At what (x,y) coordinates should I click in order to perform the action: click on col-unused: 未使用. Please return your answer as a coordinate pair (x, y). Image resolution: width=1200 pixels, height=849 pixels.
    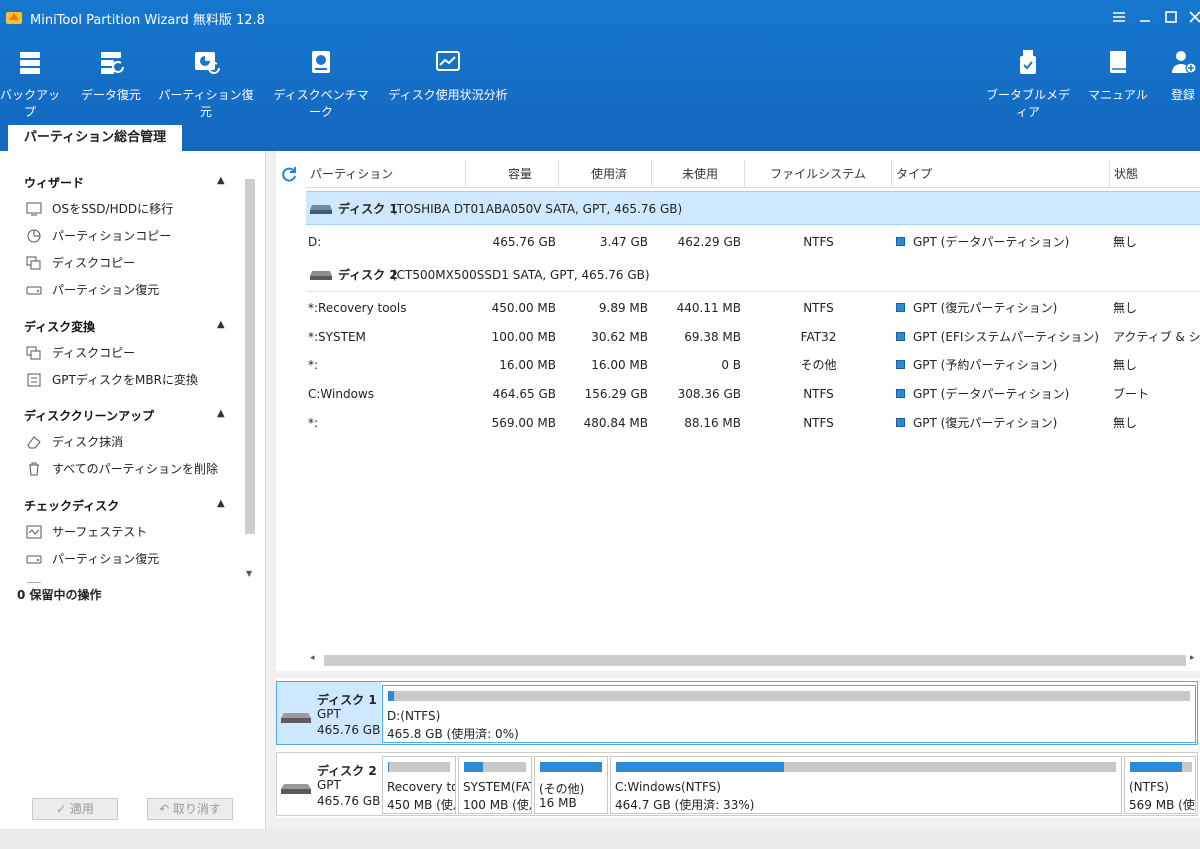
    Looking at the image, I should click on (698, 174).